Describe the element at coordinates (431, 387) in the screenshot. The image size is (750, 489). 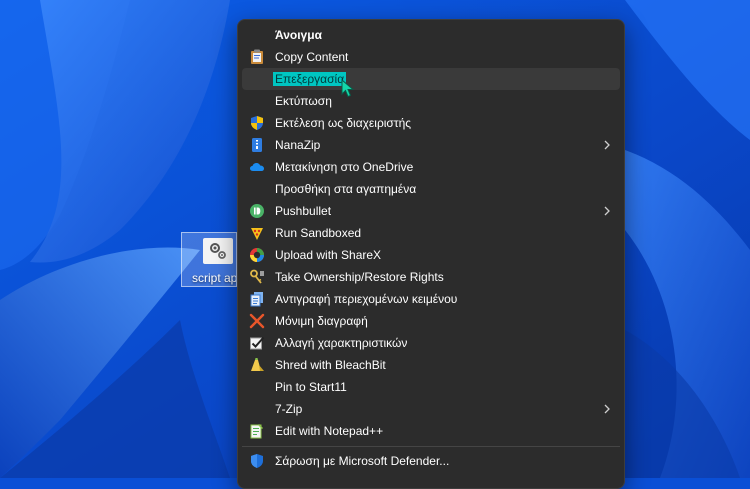
I see `menu-item-pin-start11: Pin to Start11` at that location.